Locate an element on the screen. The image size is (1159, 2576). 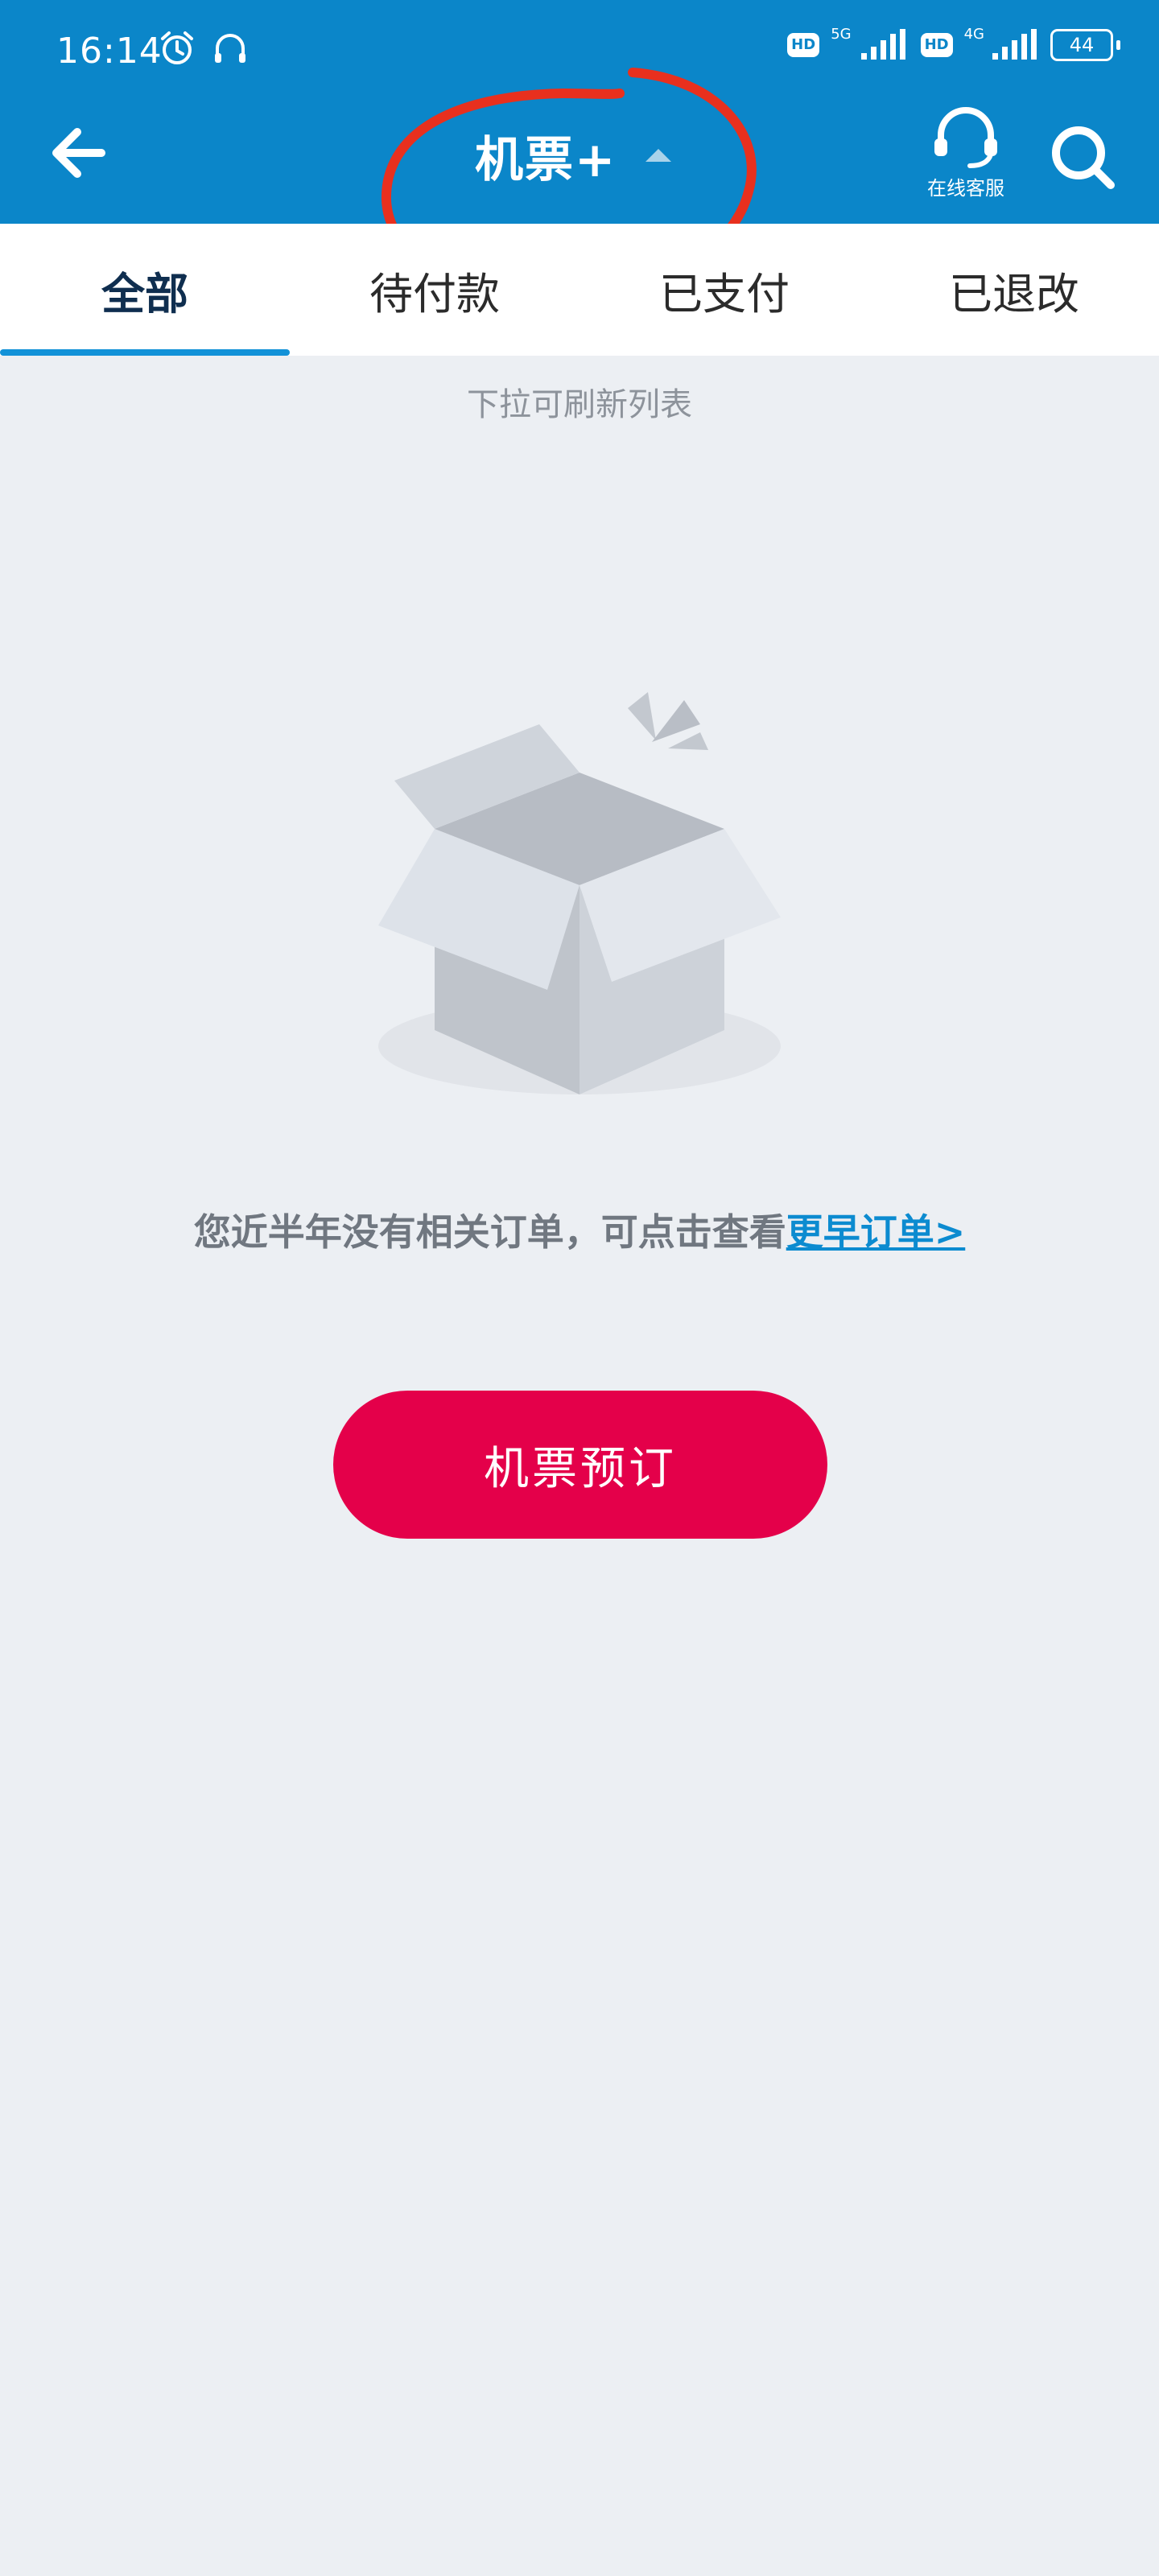
empty-orders-message: 您近半年没有相关订单，可点击查看更早订单> is located at coordinates (579, 1229).